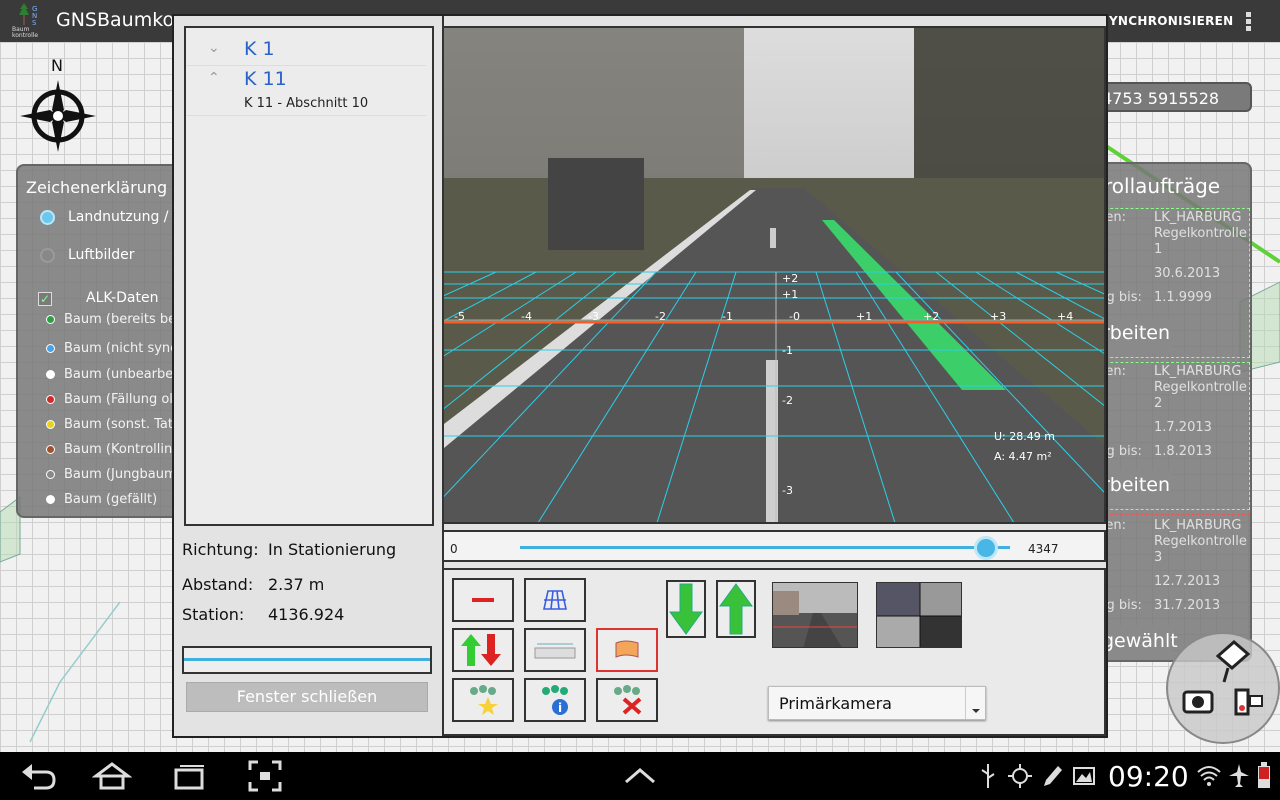 Image resolution: width=1280 pixels, height=800 pixels. What do you see at coordinates (998, 316) in the screenshot?
I see `x-tick-label: +3` at bounding box center [998, 316].